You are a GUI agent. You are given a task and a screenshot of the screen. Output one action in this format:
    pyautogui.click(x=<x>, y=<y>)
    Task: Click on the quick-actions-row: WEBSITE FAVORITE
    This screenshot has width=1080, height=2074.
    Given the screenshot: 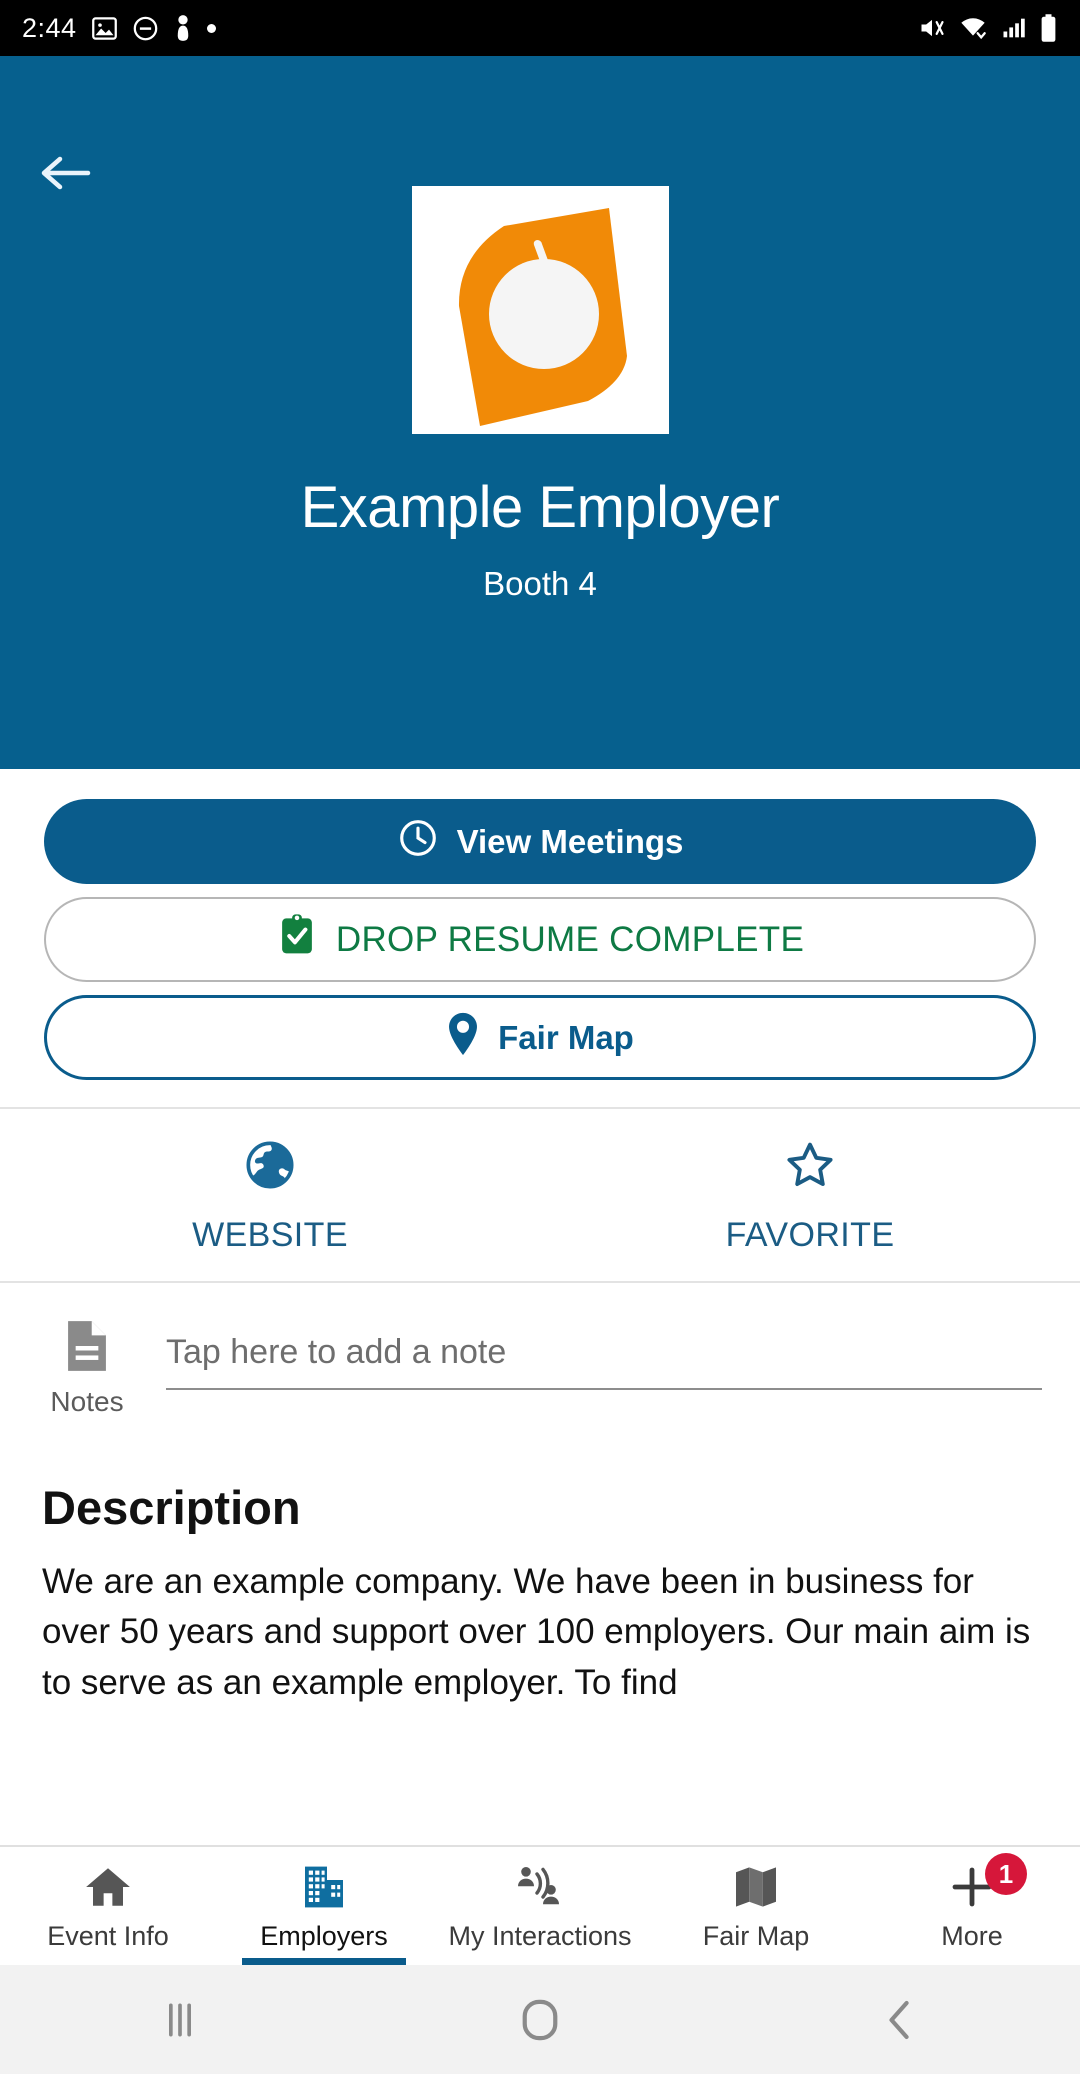 What is the action you would take?
    pyautogui.click(x=540, y=1195)
    